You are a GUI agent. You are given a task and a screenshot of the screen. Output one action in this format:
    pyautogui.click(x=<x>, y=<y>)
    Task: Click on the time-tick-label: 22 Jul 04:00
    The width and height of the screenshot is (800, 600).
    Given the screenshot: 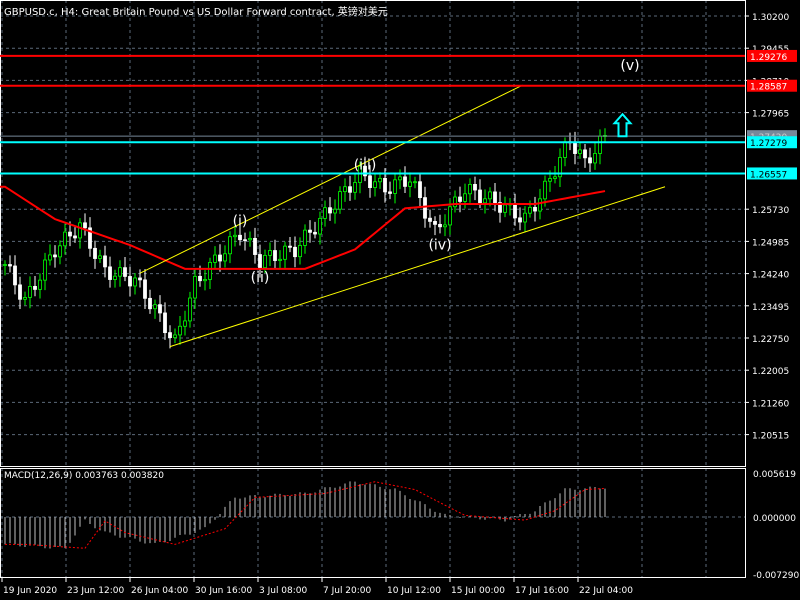 What is the action you would take?
    pyautogui.click(x=606, y=591)
    